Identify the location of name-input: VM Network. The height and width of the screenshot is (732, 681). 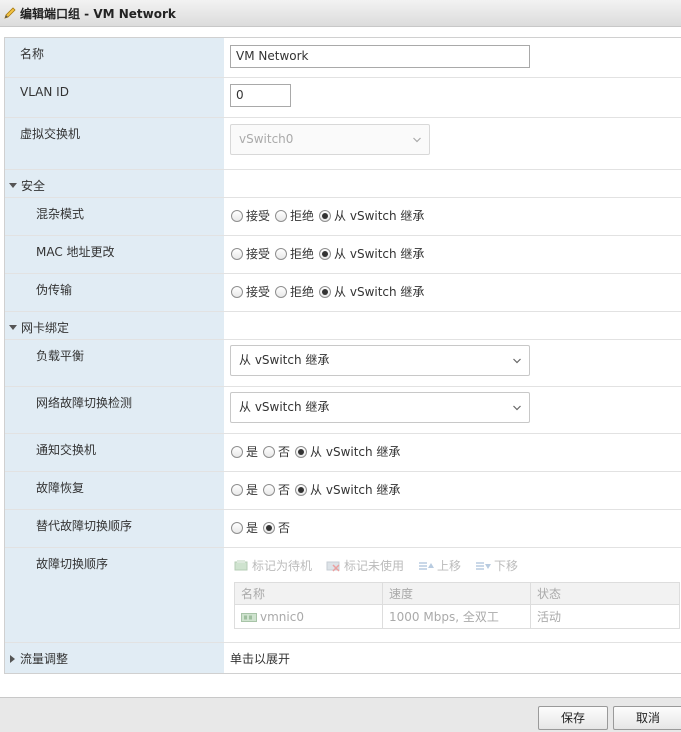
(380, 56).